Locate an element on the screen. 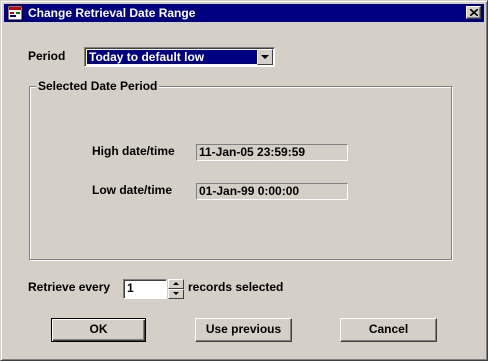  use-previous-button: Use previous is located at coordinates (243, 330).